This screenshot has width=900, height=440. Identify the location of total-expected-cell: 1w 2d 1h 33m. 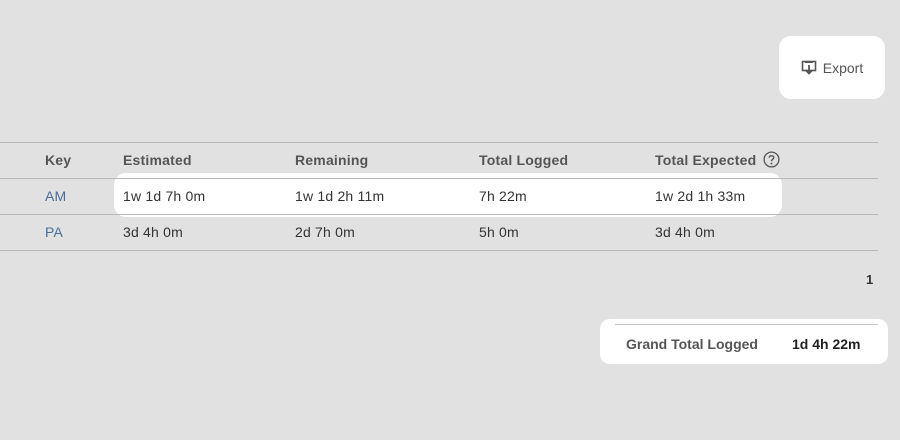
(700, 196).